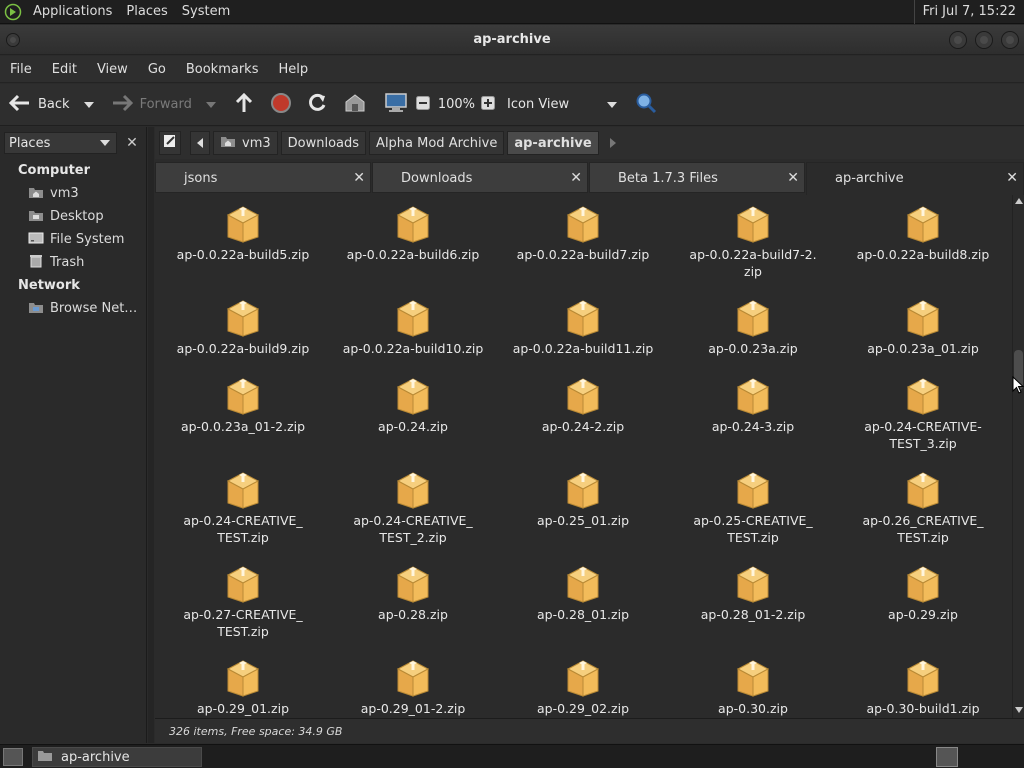 This screenshot has width=1024, height=768. Describe the element at coordinates (263, 177) in the screenshot. I see `tab-jsons: jsons ✕` at that location.